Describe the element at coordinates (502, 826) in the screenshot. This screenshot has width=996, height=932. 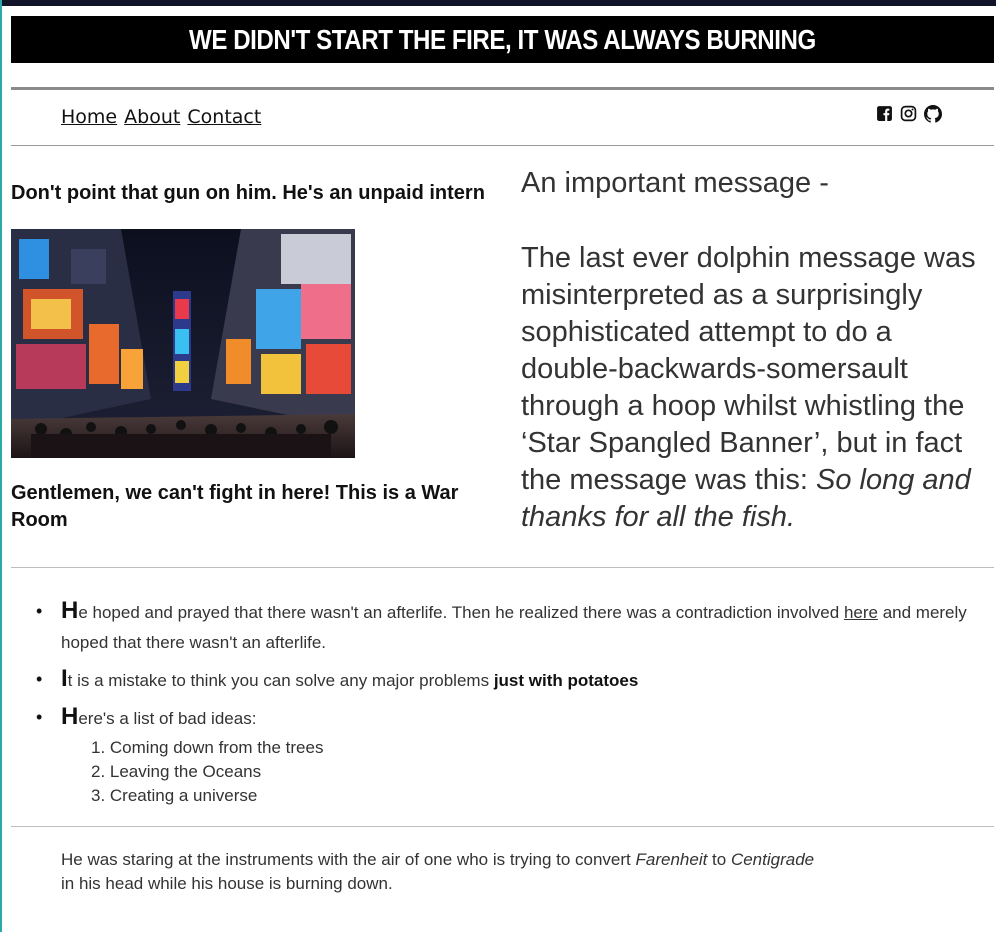
I see `footer-divider` at that location.